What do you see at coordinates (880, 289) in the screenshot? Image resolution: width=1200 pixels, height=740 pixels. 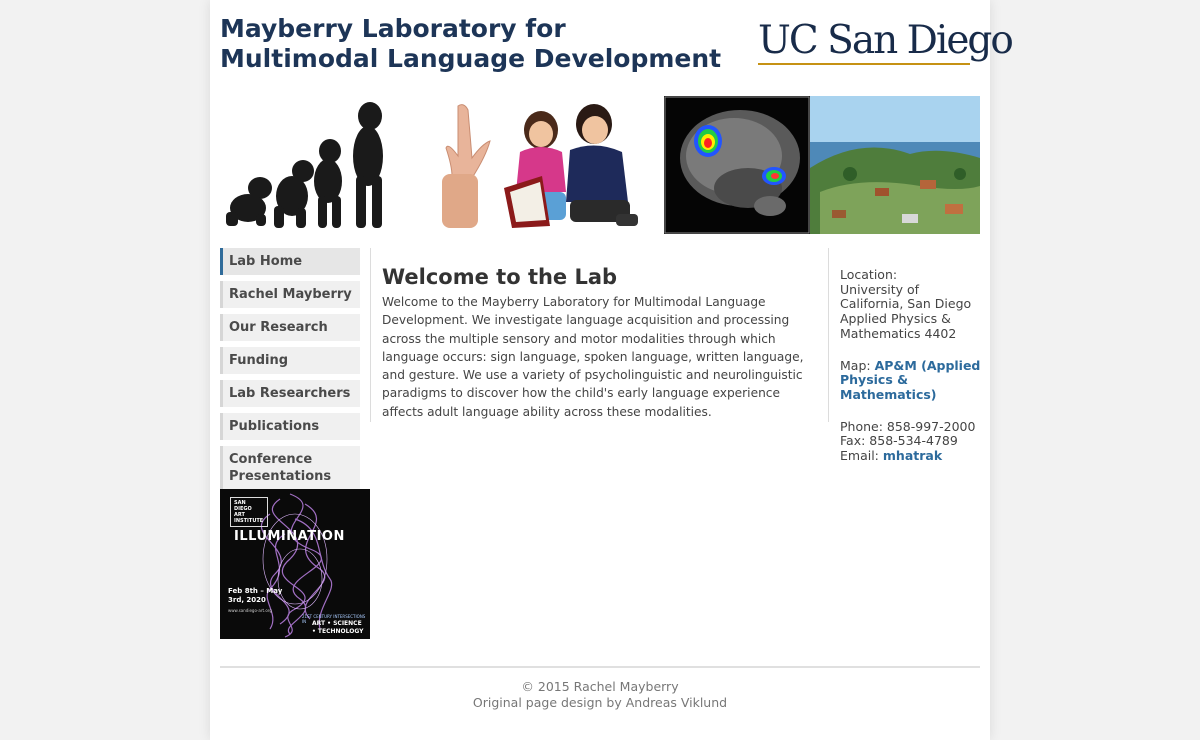 I see `location-line-1: University of` at bounding box center [880, 289].